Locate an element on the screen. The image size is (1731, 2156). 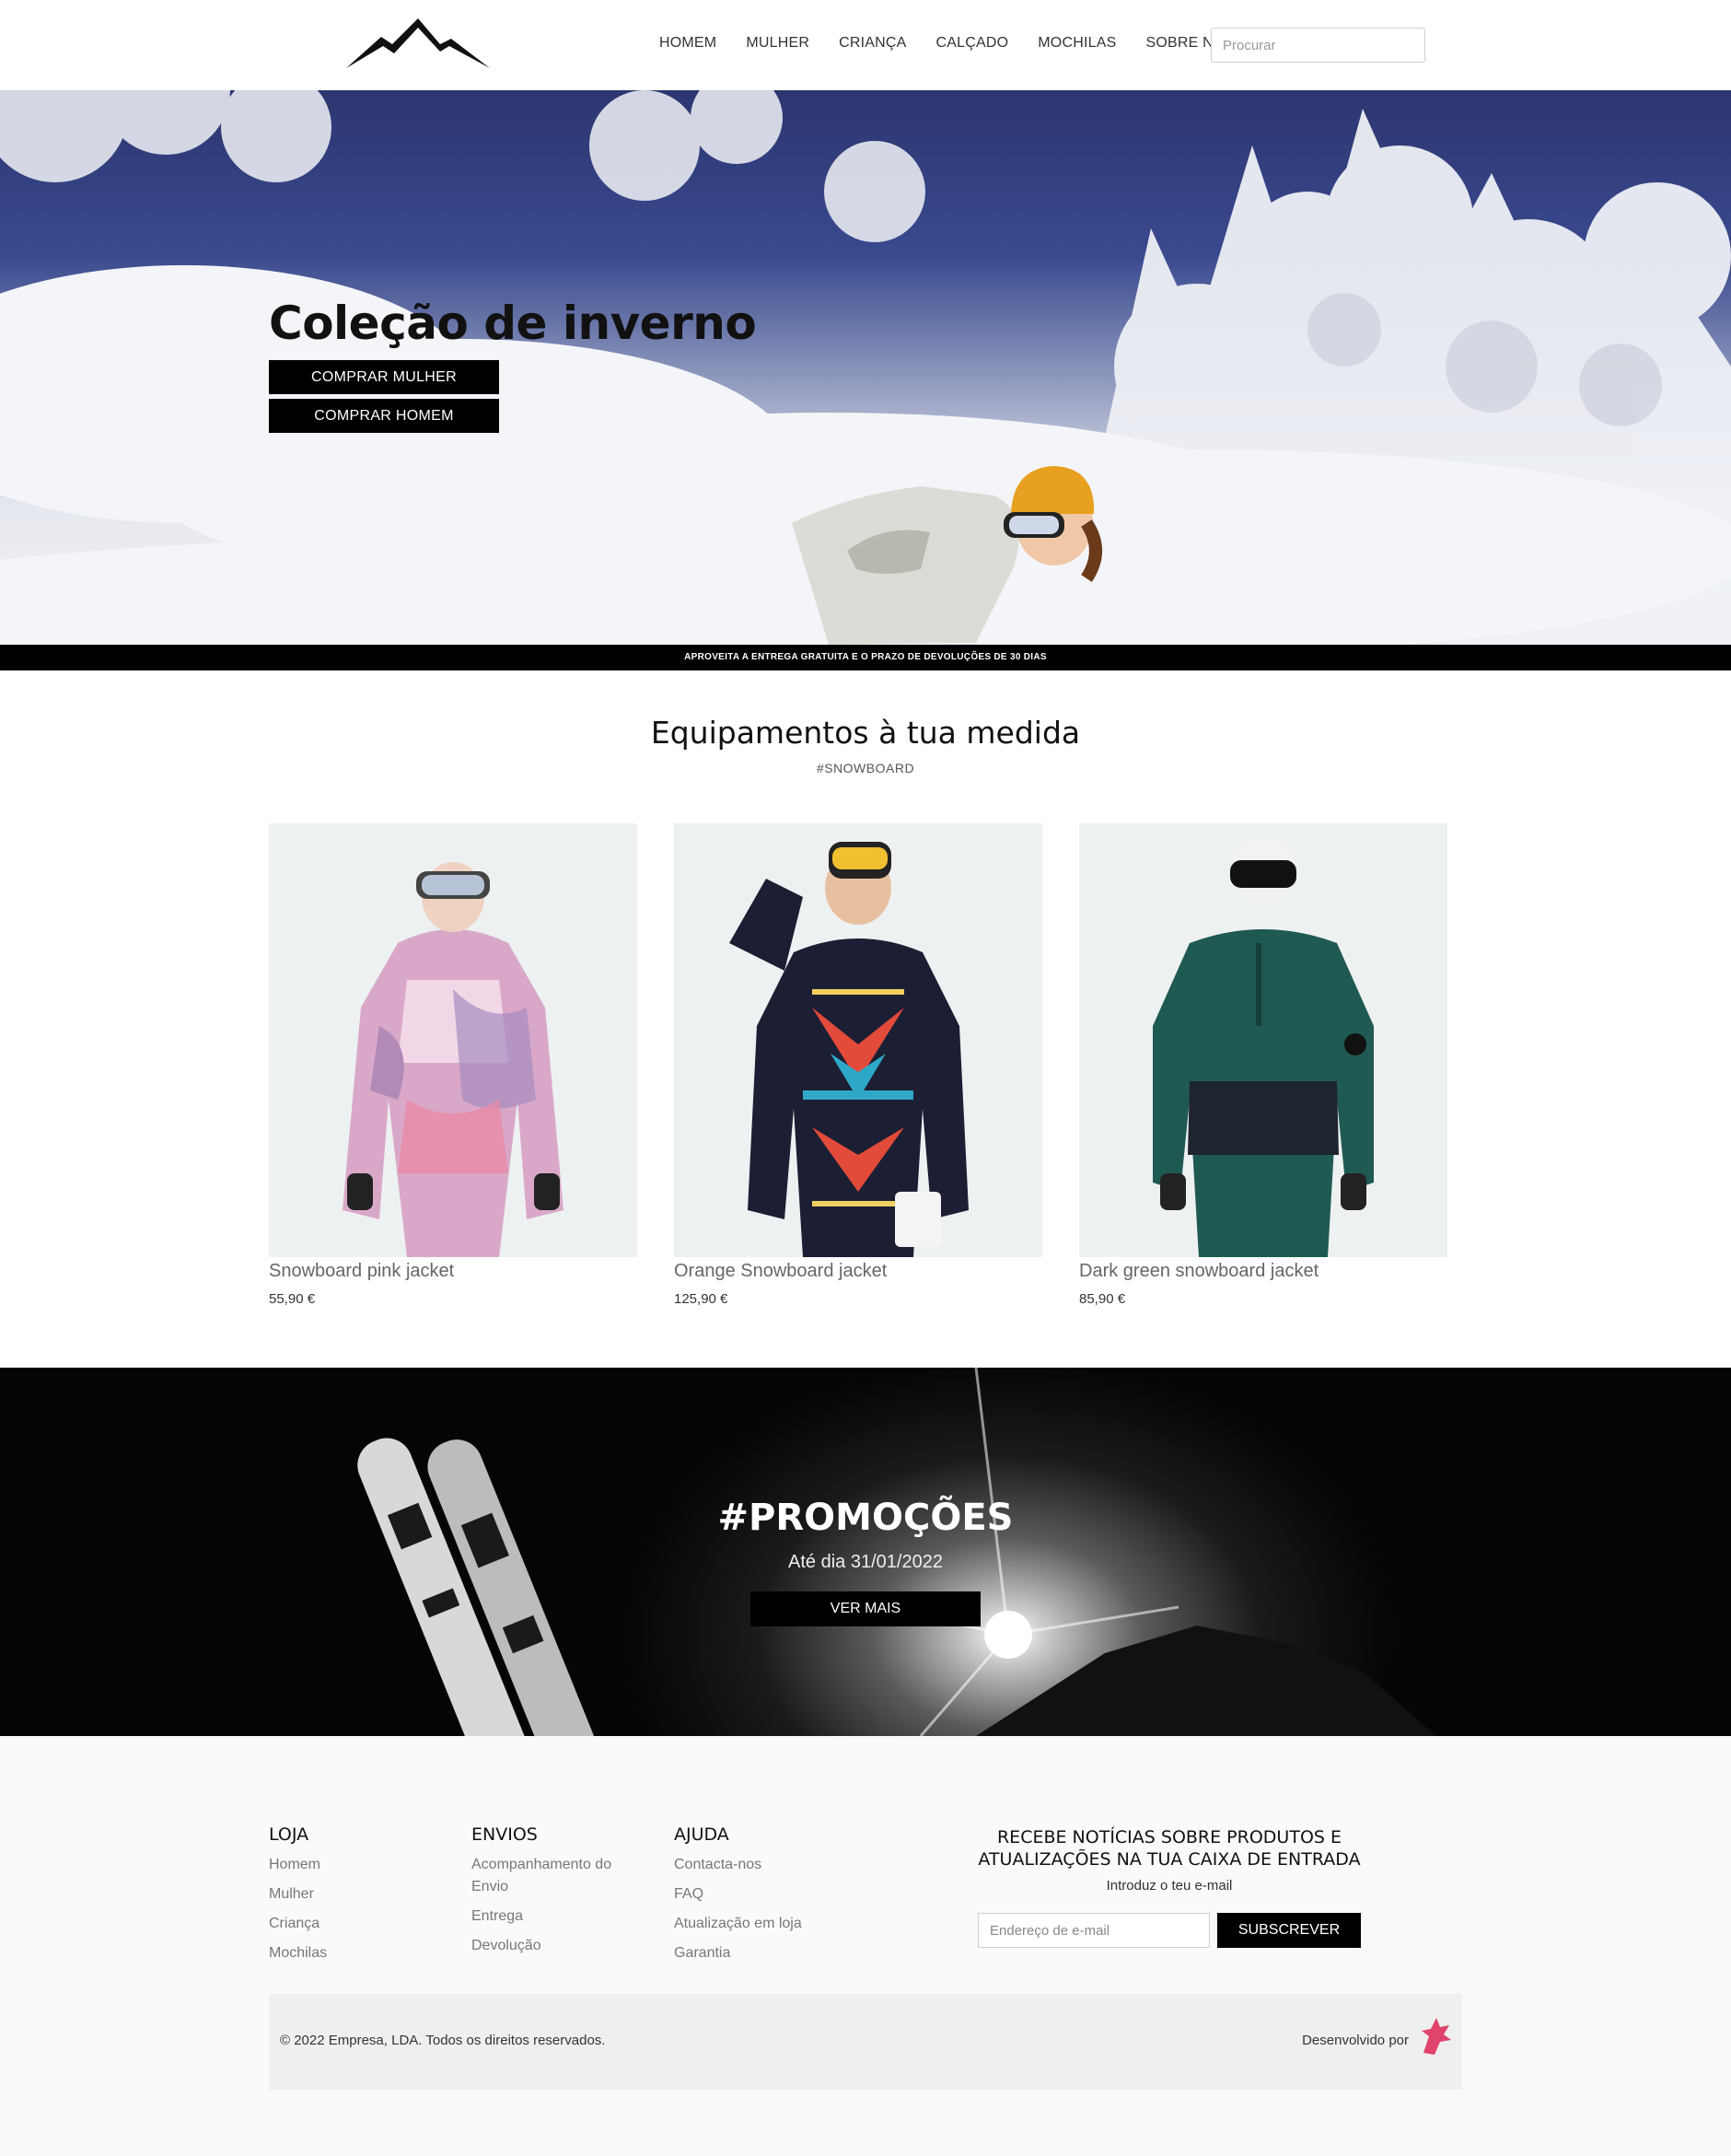
footer-link-crianca: Criança is located at coordinates (352, 1924).